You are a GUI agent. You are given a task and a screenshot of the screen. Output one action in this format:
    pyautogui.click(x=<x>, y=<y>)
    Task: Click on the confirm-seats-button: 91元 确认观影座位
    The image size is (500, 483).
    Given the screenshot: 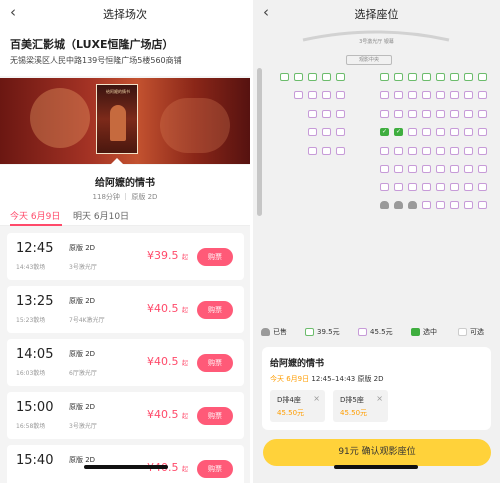 What is the action you would take?
    pyautogui.click(x=377, y=452)
    